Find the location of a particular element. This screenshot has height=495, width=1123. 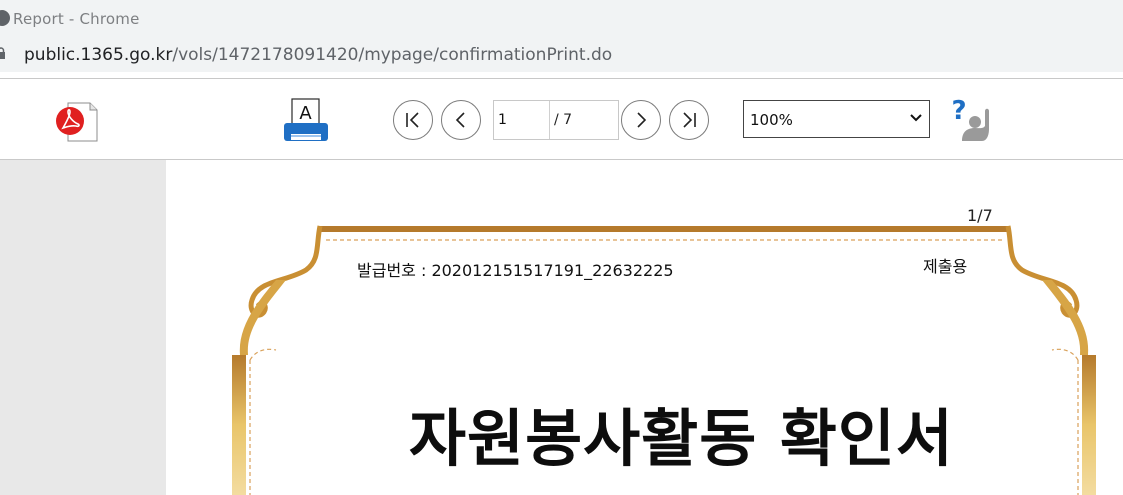

pdf-icon is located at coordinates (77, 122).